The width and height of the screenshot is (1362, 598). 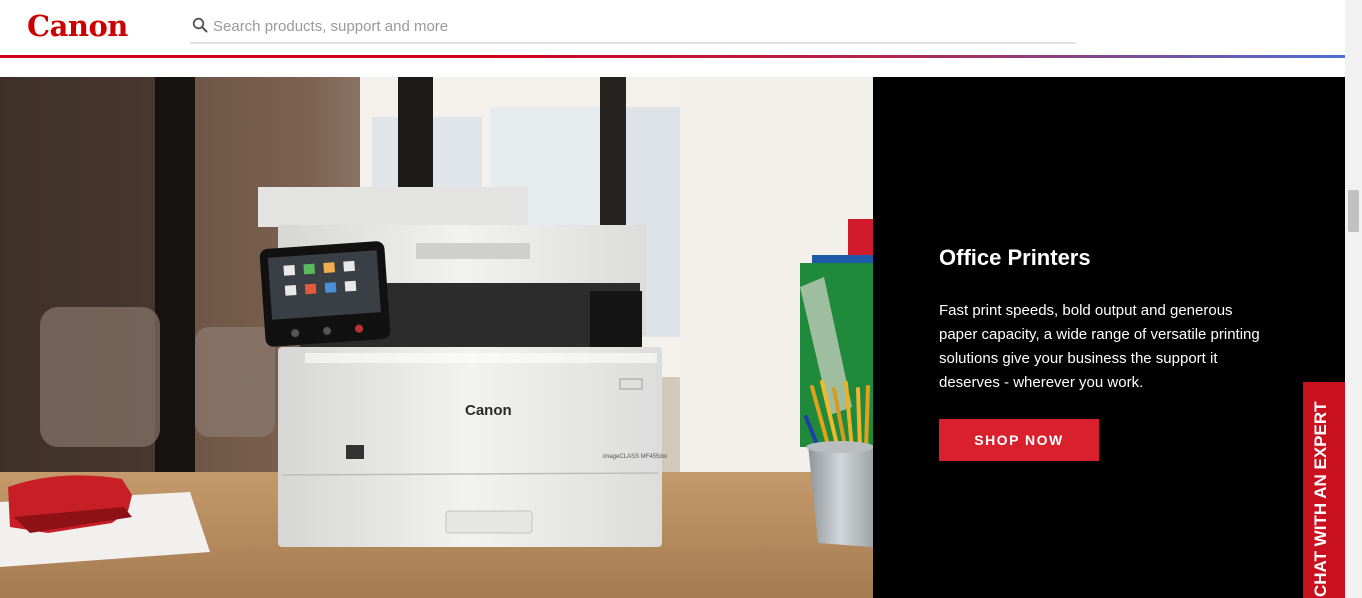 What do you see at coordinates (1353, 211) in the screenshot?
I see `scrollbar-thumb` at bounding box center [1353, 211].